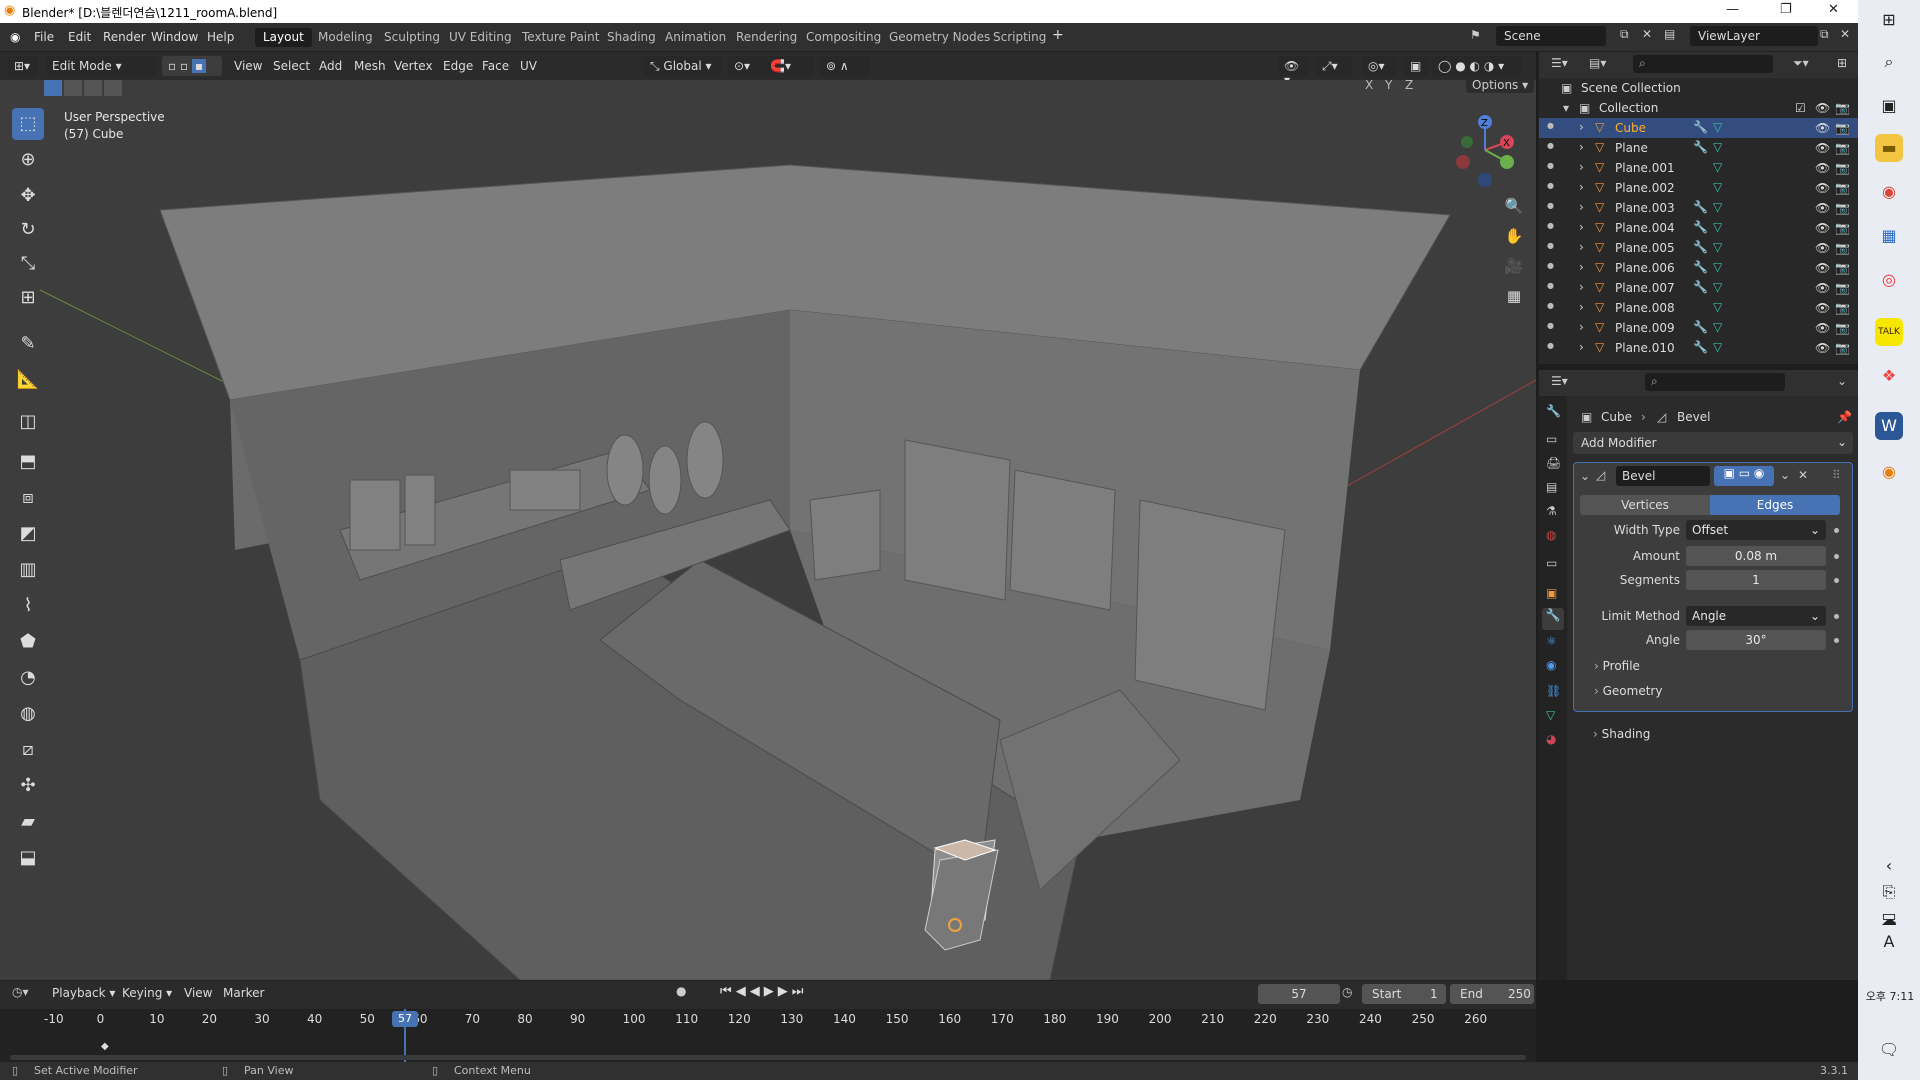 Image resolution: width=1920 pixels, height=1080 pixels. What do you see at coordinates (28, 750) in the screenshot?
I see `edge-slide-tool-icon: ⧄` at bounding box center [28, 750].